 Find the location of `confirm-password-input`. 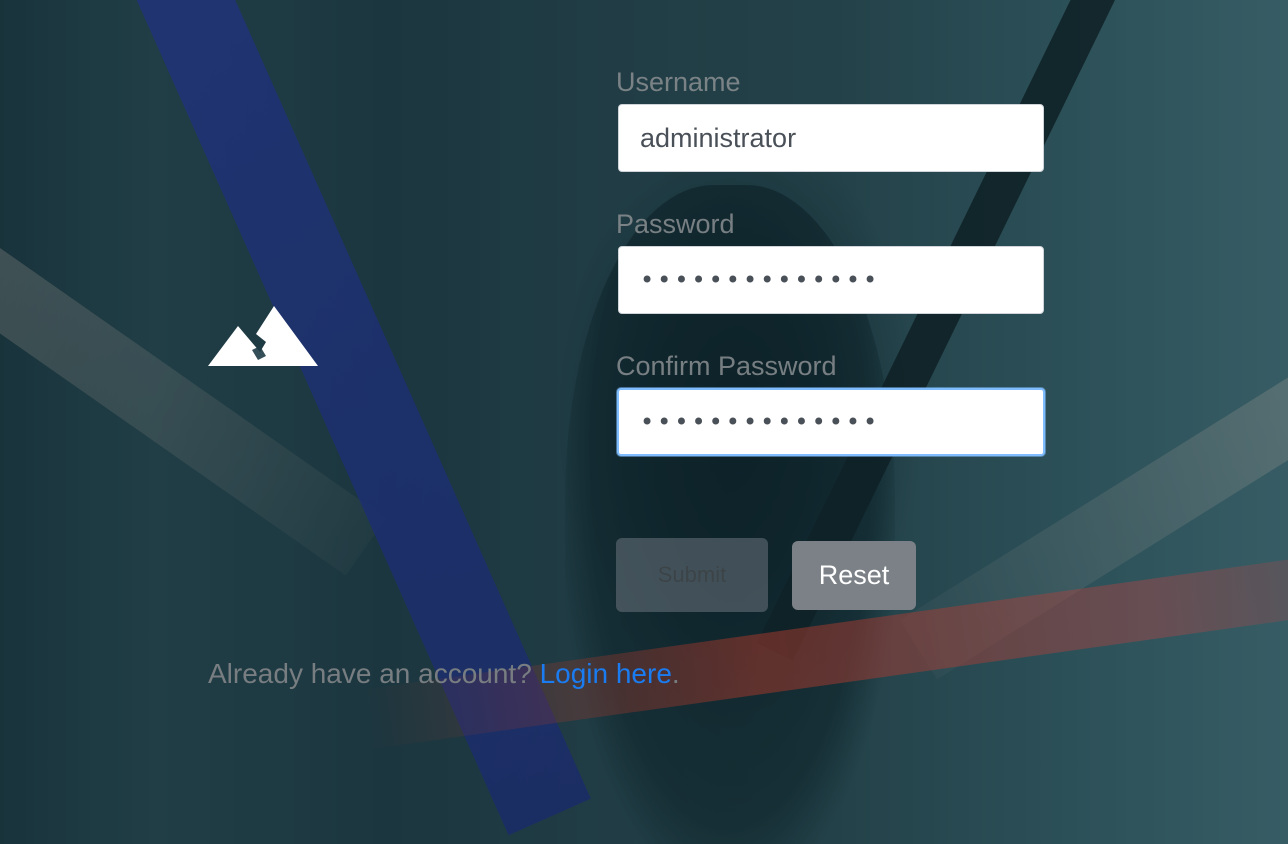

confirm-password-input is located at coordinates (831, 422).